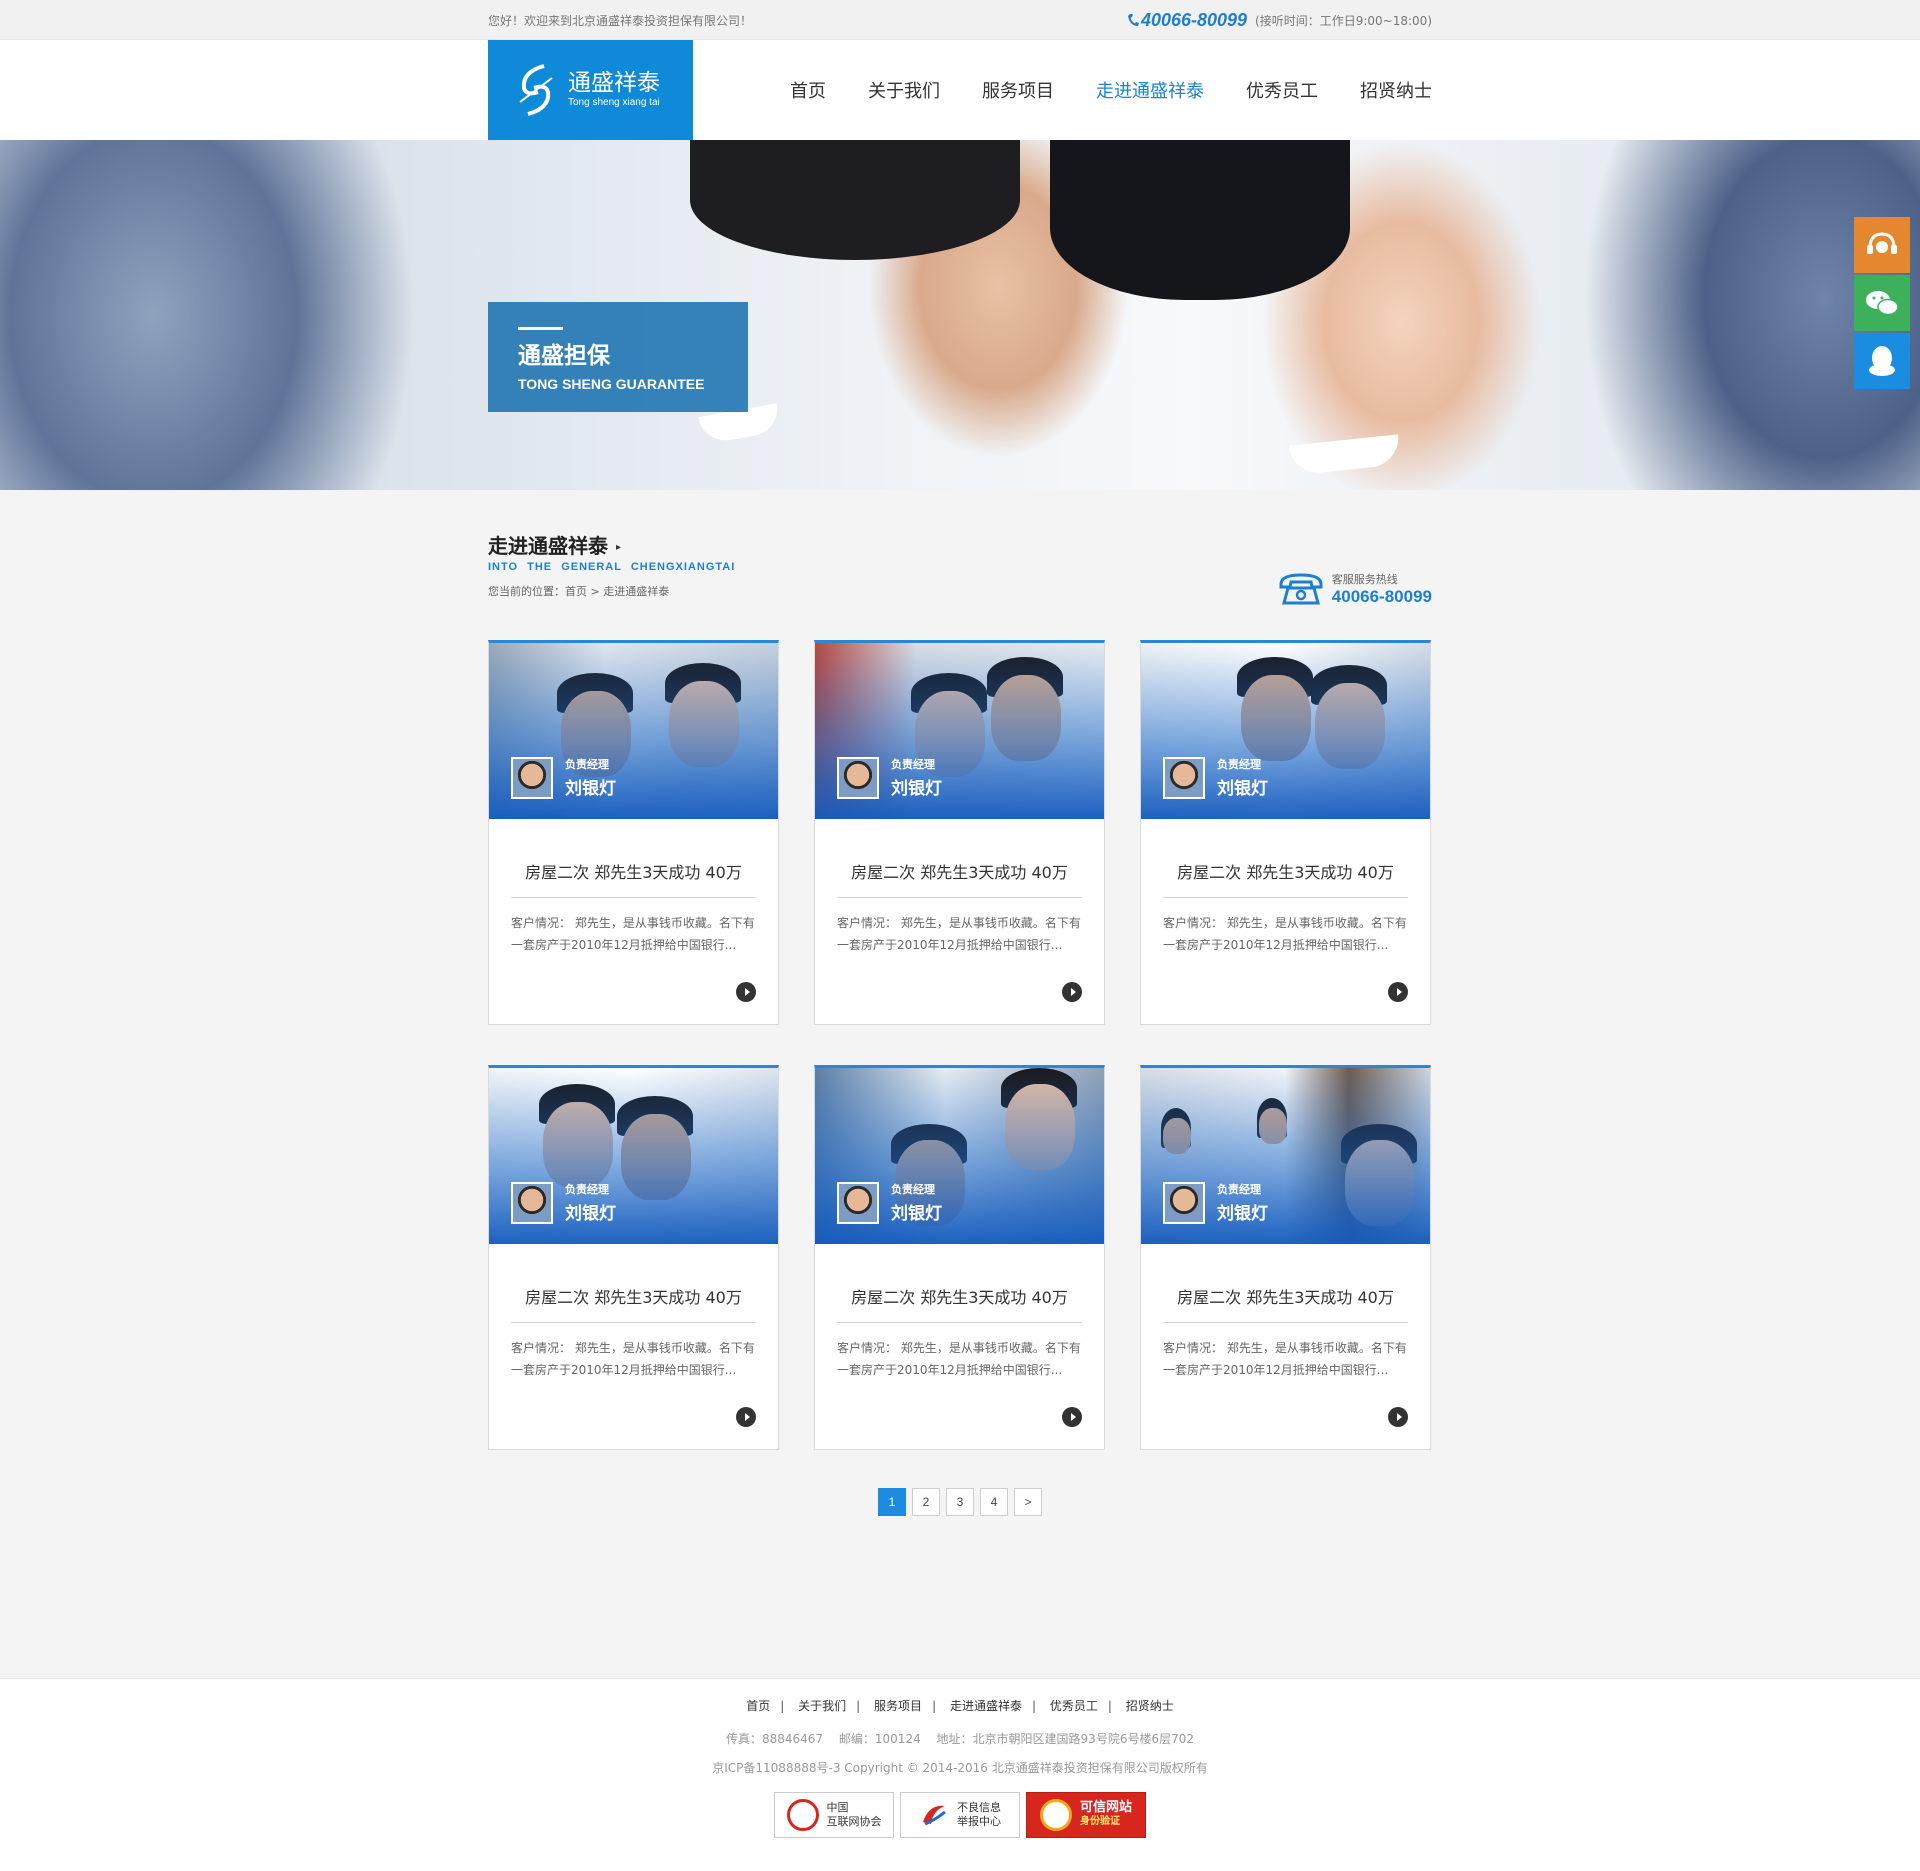  Describe the element at coordinates (1150, 1706) in the screenshot. I see `footer-link-careers: 招贤纳士` at that location.